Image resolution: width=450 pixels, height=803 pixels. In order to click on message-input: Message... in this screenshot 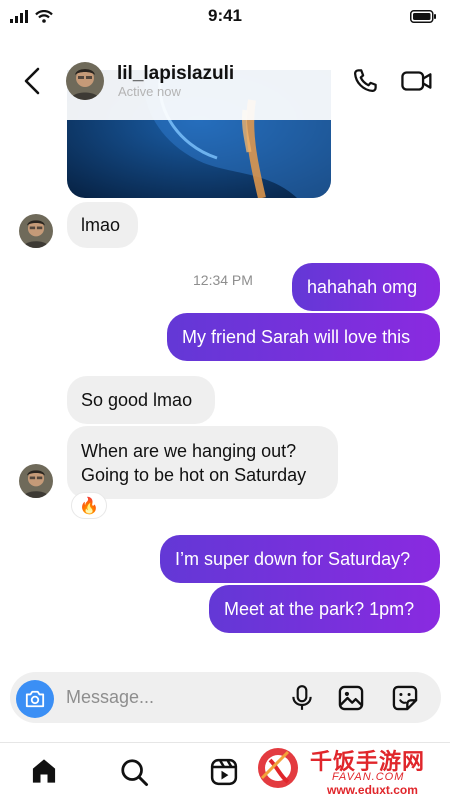, I will do `click(110, 697)`.